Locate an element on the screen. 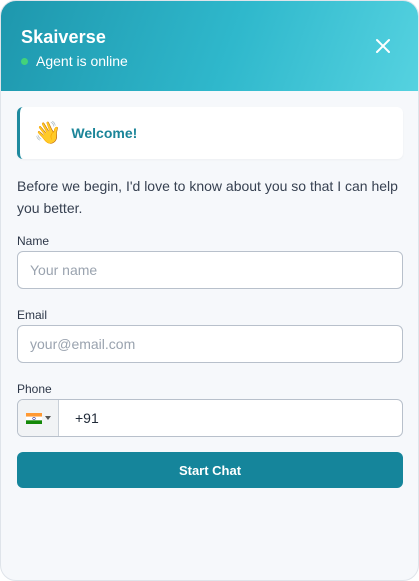 This screenshot has width=419, height=581. phone-label: Phone is located at coordinates (34, 389).